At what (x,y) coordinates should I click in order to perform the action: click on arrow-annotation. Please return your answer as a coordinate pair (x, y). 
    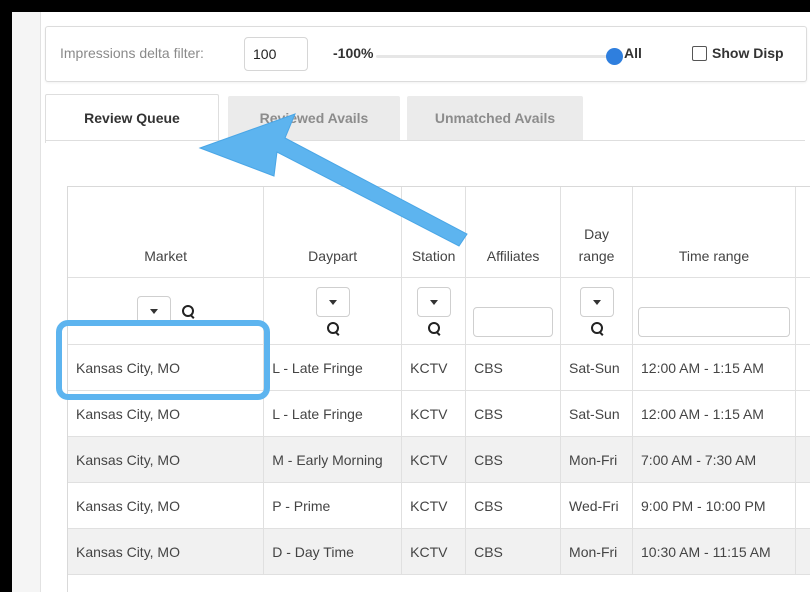
    Looking at the image, I should click on (333, 180).